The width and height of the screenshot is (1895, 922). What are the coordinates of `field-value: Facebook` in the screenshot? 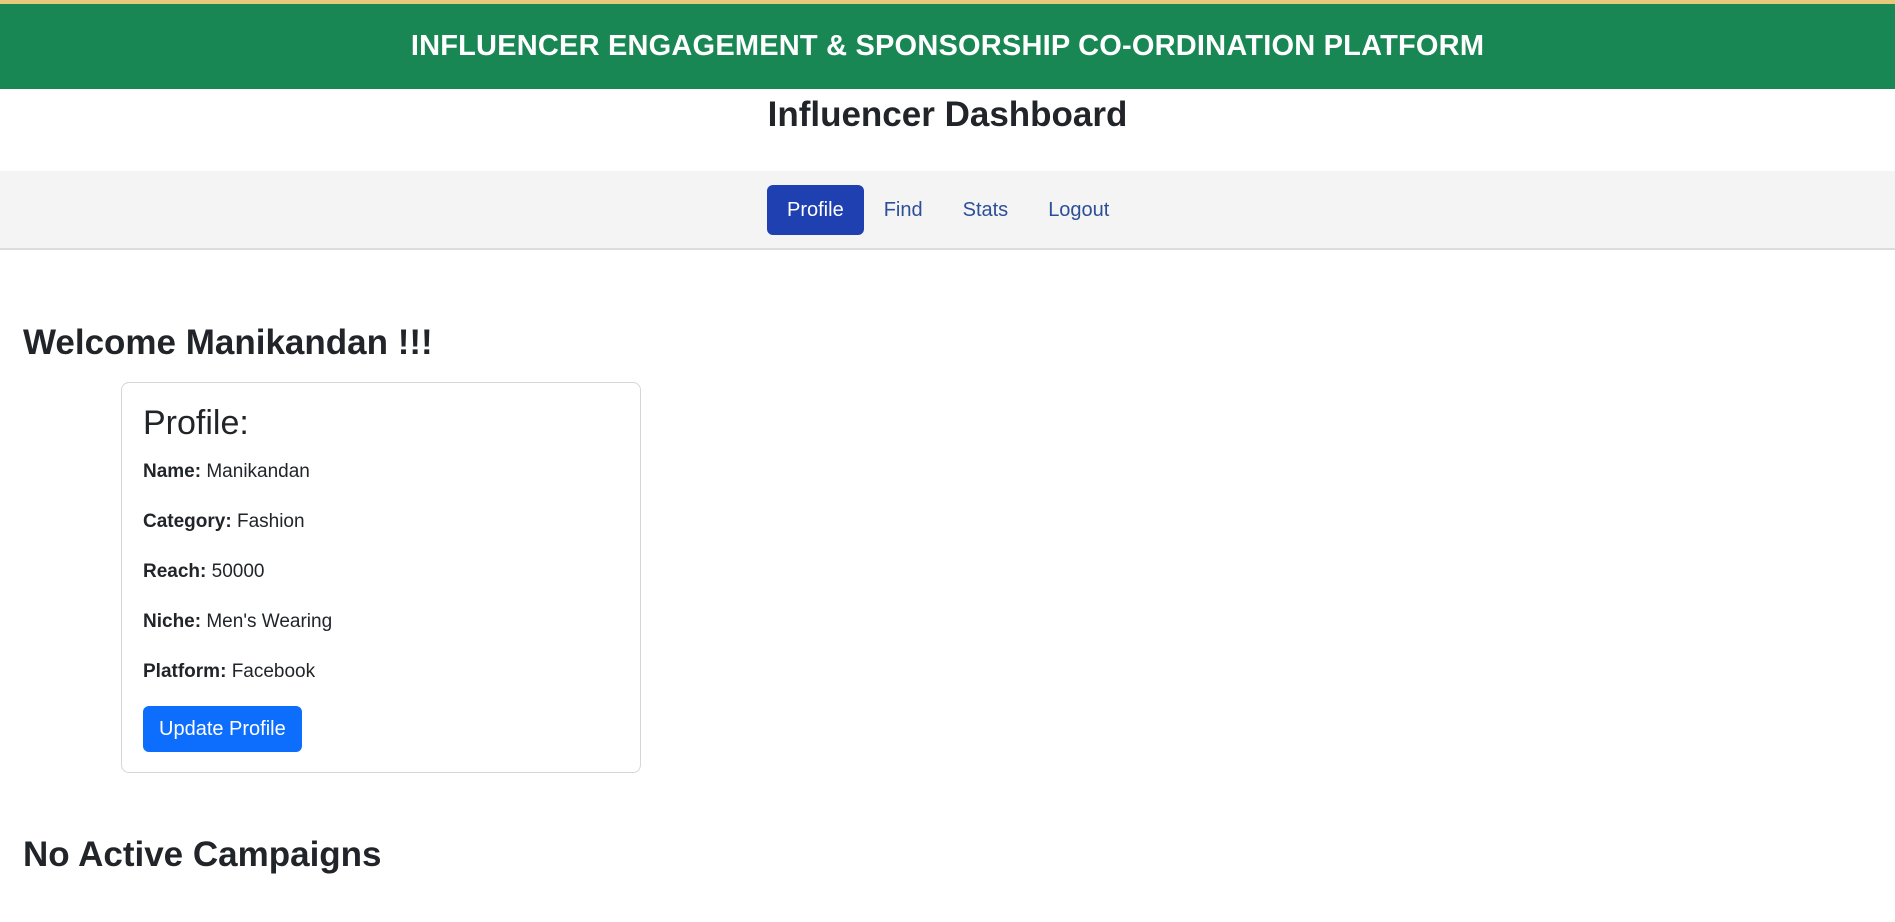 It's located at (273, 671).